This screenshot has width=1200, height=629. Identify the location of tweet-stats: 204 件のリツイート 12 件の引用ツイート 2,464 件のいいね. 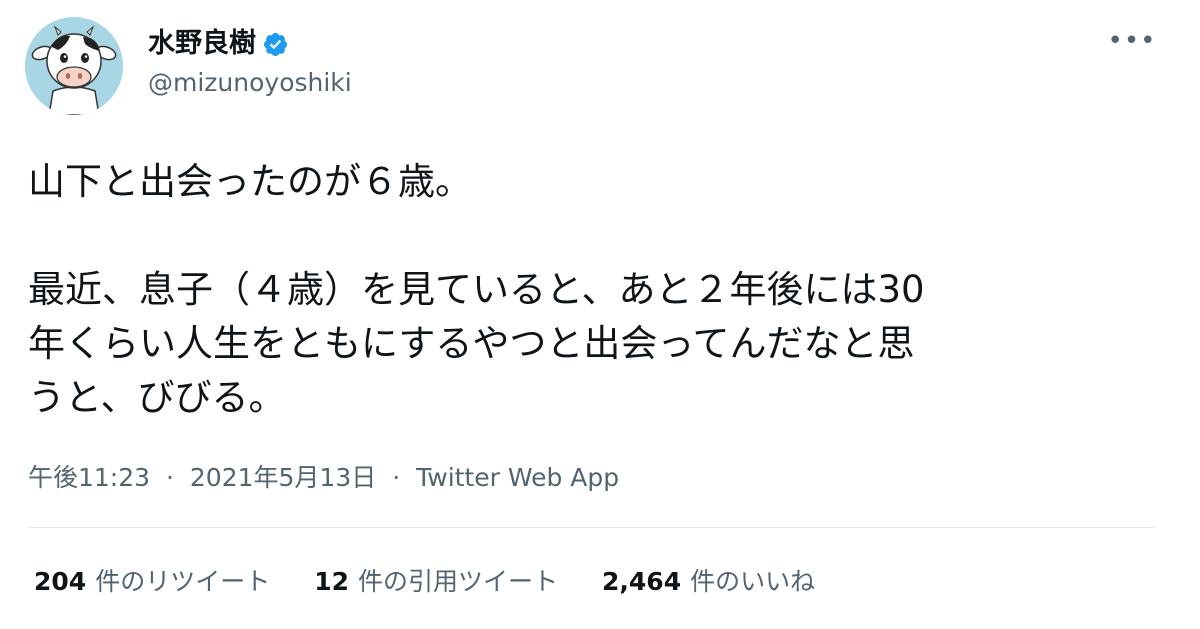
(446, 582).